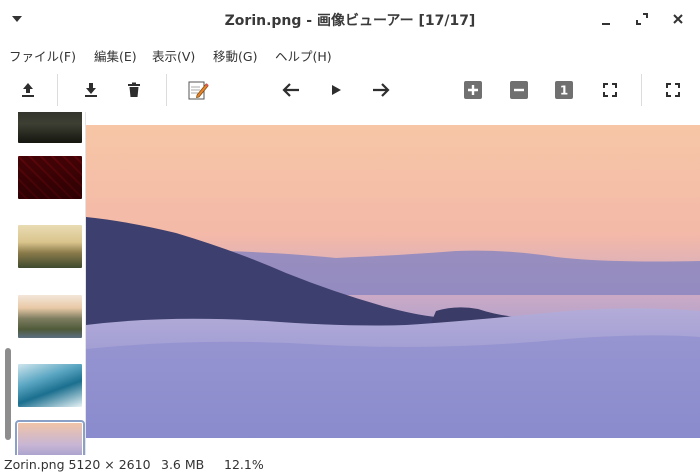 Image resolution: width=700 pixels, height=475 pixels. Describe the element at coordinates (50, 177) in the screenshot. I see `thumbnail-red-pattern` at that location.